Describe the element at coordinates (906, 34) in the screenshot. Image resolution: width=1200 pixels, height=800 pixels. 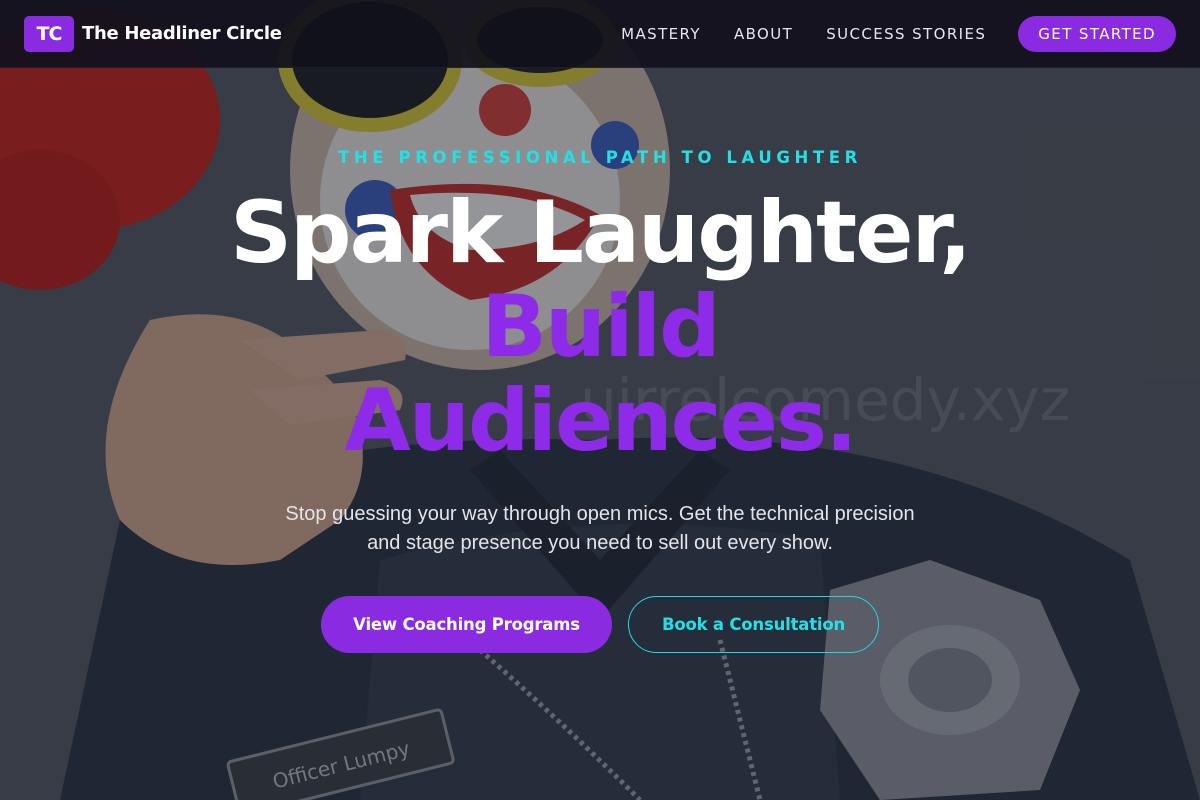
I see `nav-link-success-stories: SUCCESS STORIES` at that location.